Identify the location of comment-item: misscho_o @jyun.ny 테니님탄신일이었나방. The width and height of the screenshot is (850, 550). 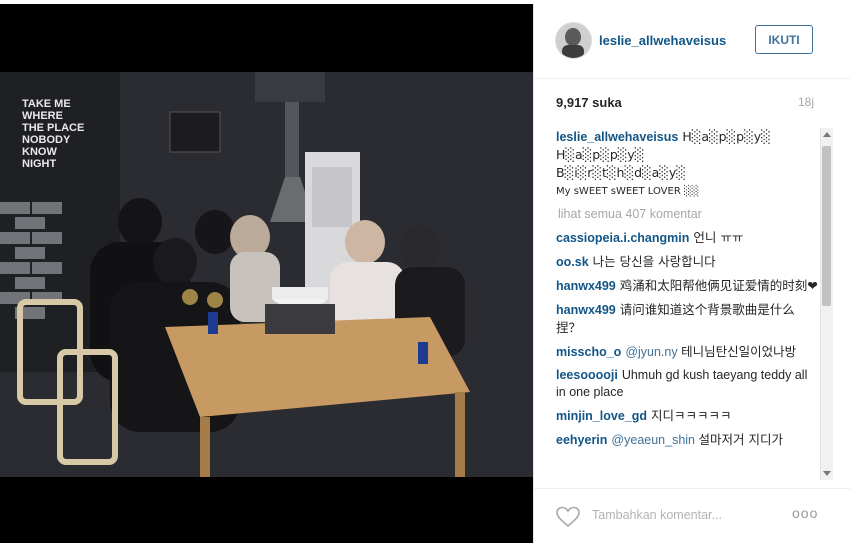
(687, 352).